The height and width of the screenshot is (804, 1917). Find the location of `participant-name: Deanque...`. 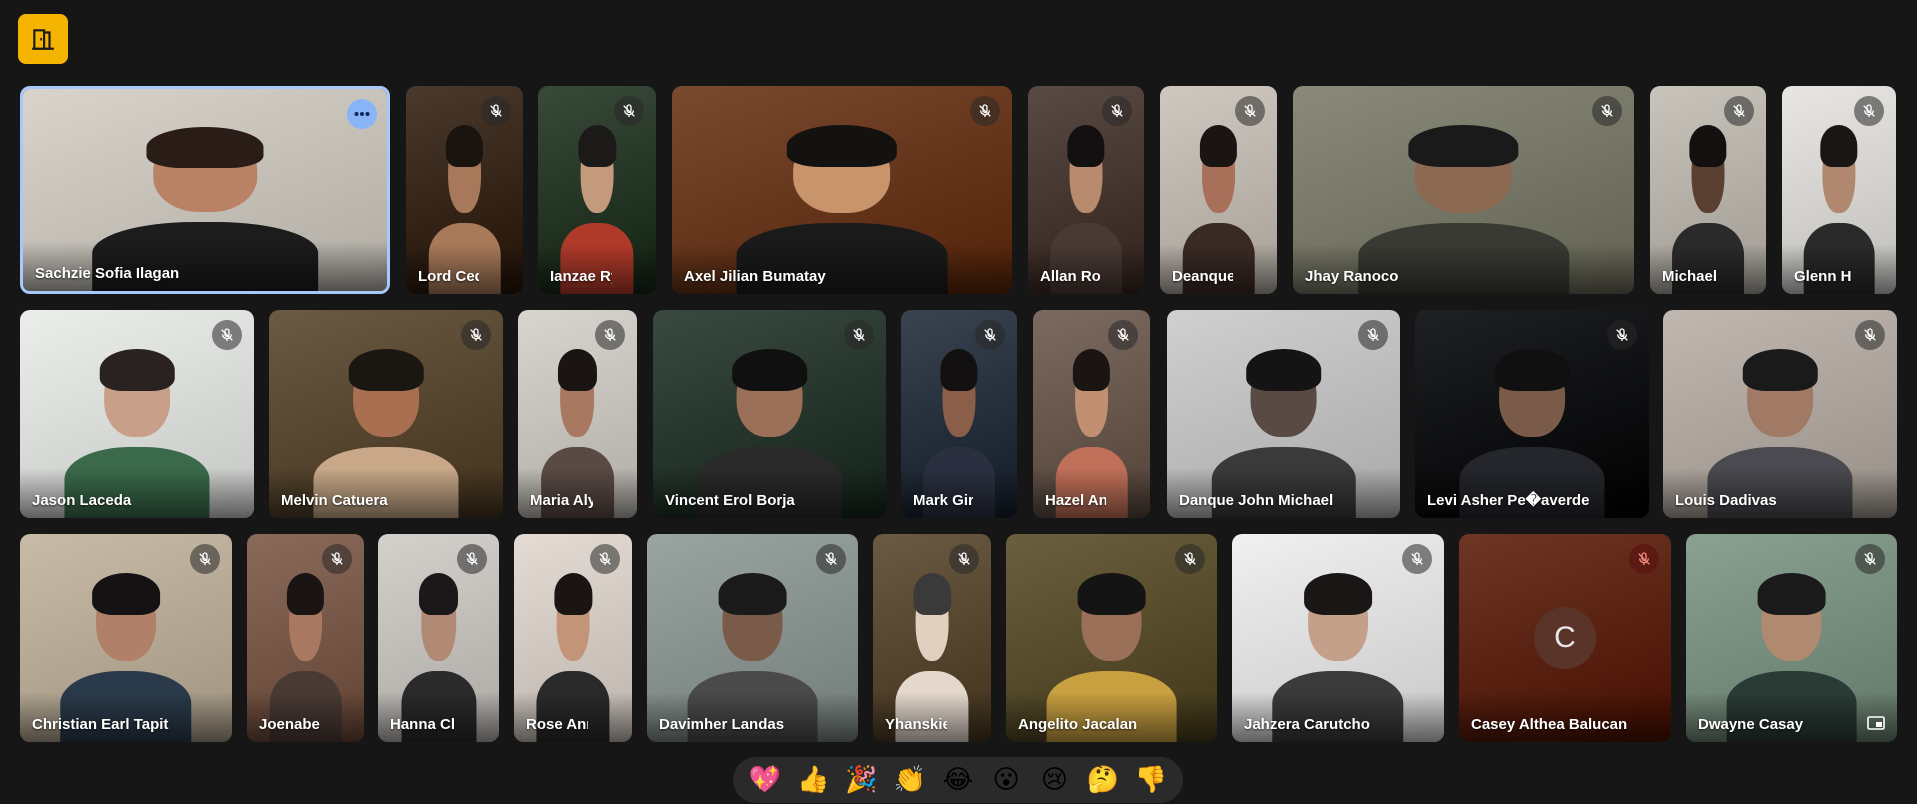

participant-name: Deanque... is located at coordinates (1202, 276).